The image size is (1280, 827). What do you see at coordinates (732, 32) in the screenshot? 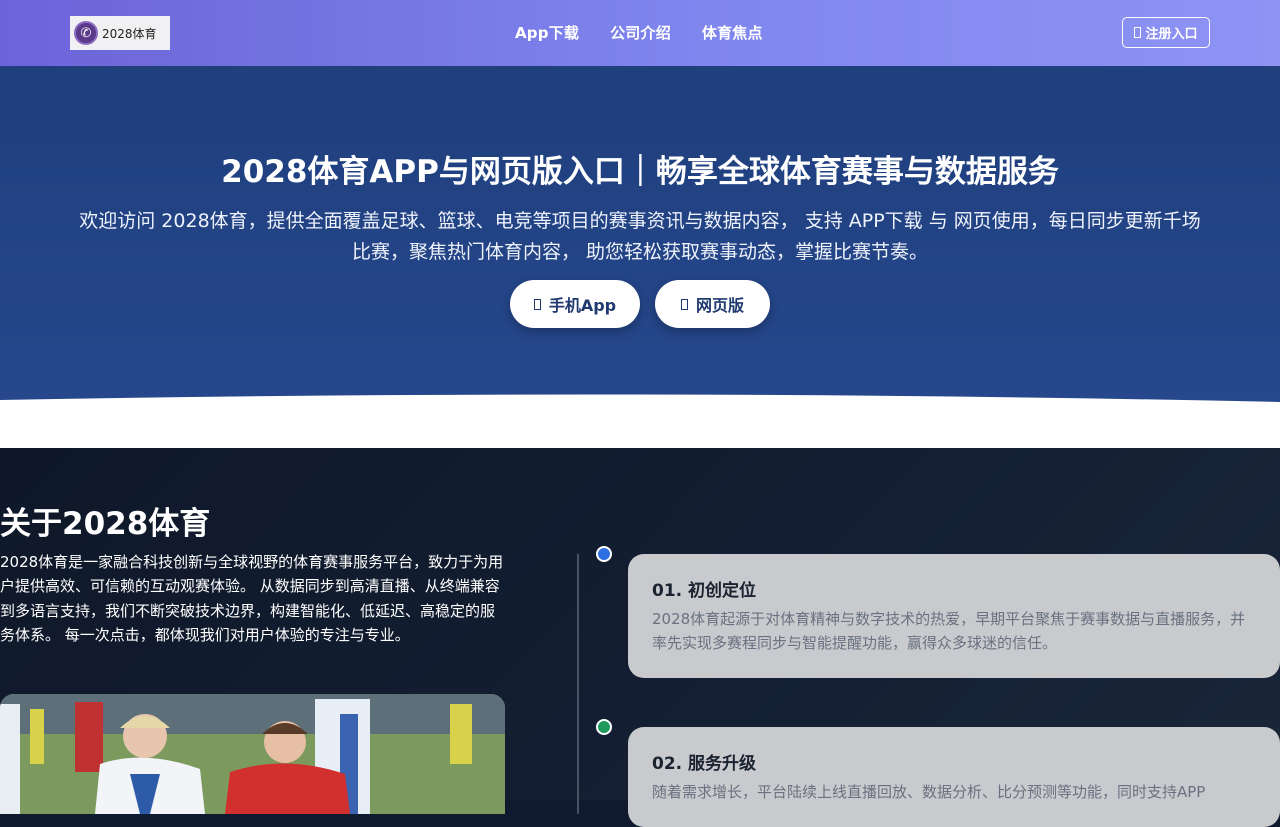
I see `nav-sports-focus: 体育焦点` at bounding box center [732, 32].